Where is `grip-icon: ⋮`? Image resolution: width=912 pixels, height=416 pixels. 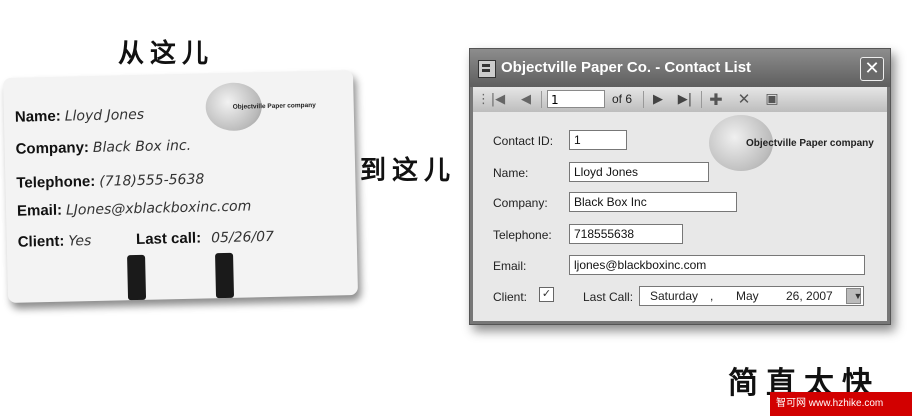 grip-icon: ⋮ is located at coordinates (483, 99).